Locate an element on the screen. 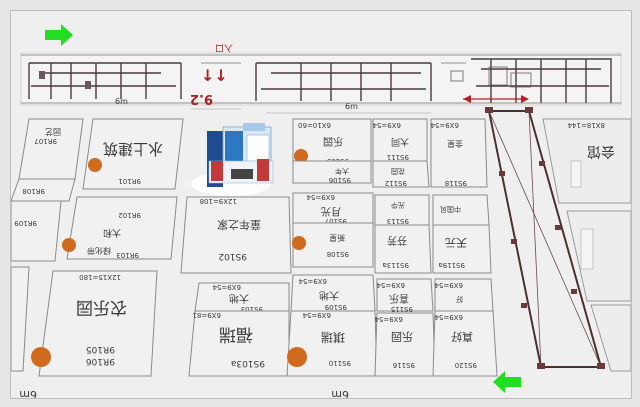  booth-9R105: 农乐园 12X15=180 9R105 9R106 is located at coordinates (94, 323).